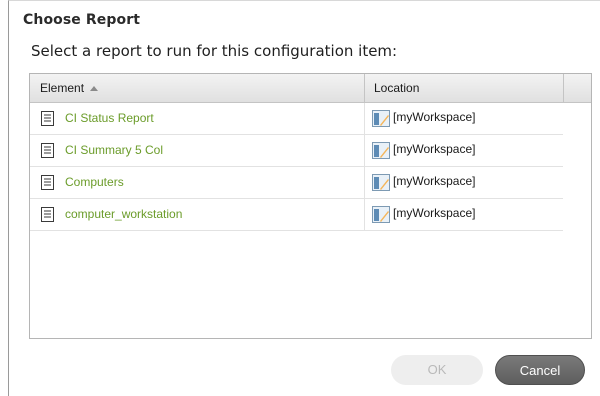  Describe the element at coordinates (62, 88) in the screenshot. I see `column-header-element-label: Element` at that location.